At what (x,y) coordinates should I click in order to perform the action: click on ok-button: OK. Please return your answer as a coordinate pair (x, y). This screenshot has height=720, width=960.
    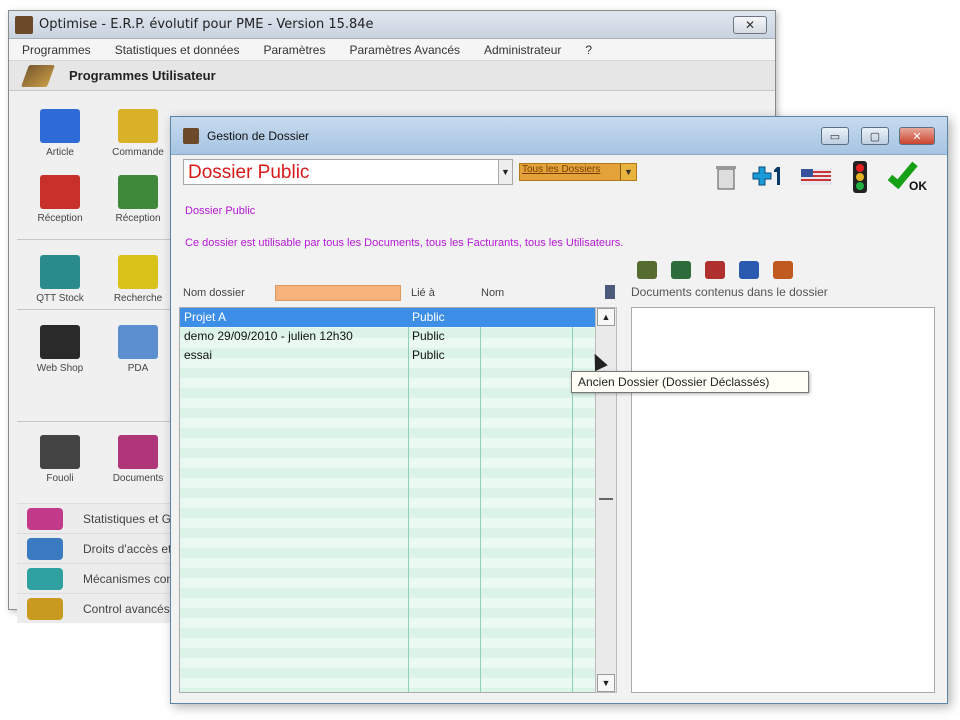
    Looking at the image, I should click on (914, 175).